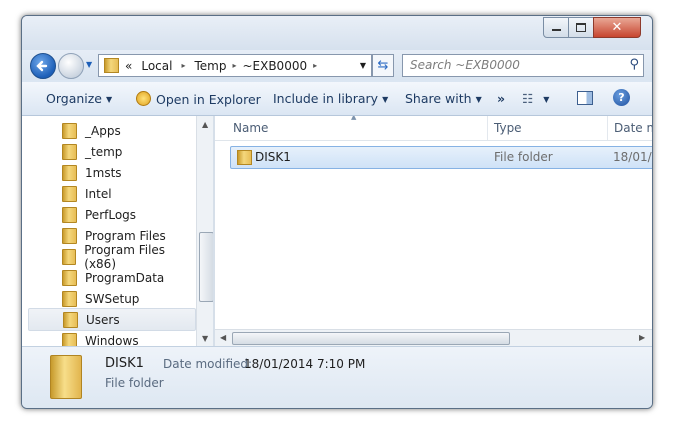 Image resolution: width=678 pixels, height=432 pixels. What do you see at coordinates (208, 364) in the screenshot?
I see `details-date-label: Date modified:` at bounding box center [208, 364].